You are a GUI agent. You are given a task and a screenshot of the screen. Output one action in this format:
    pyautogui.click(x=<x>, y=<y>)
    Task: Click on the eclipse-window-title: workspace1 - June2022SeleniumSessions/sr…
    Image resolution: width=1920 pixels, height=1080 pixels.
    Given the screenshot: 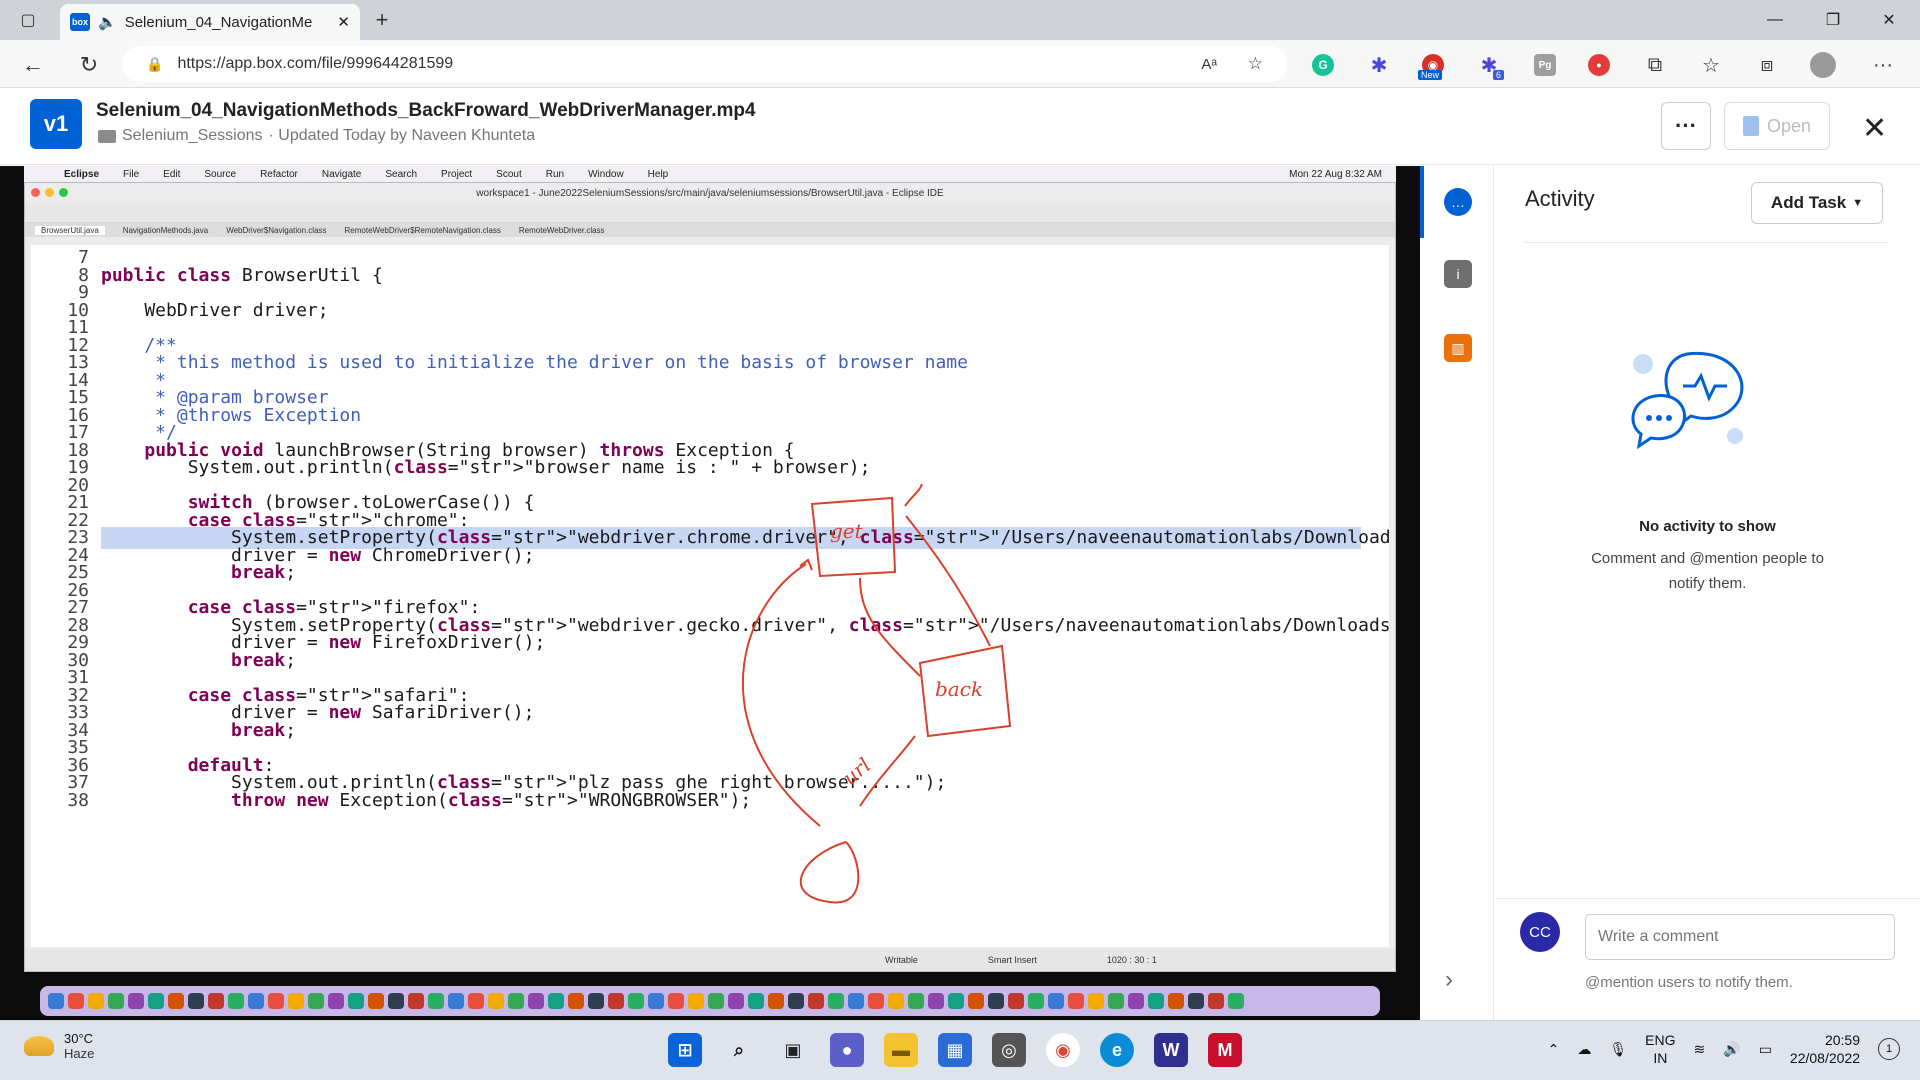 What is the action you would take?
    pyautogui.click(x=710, y=193)
    